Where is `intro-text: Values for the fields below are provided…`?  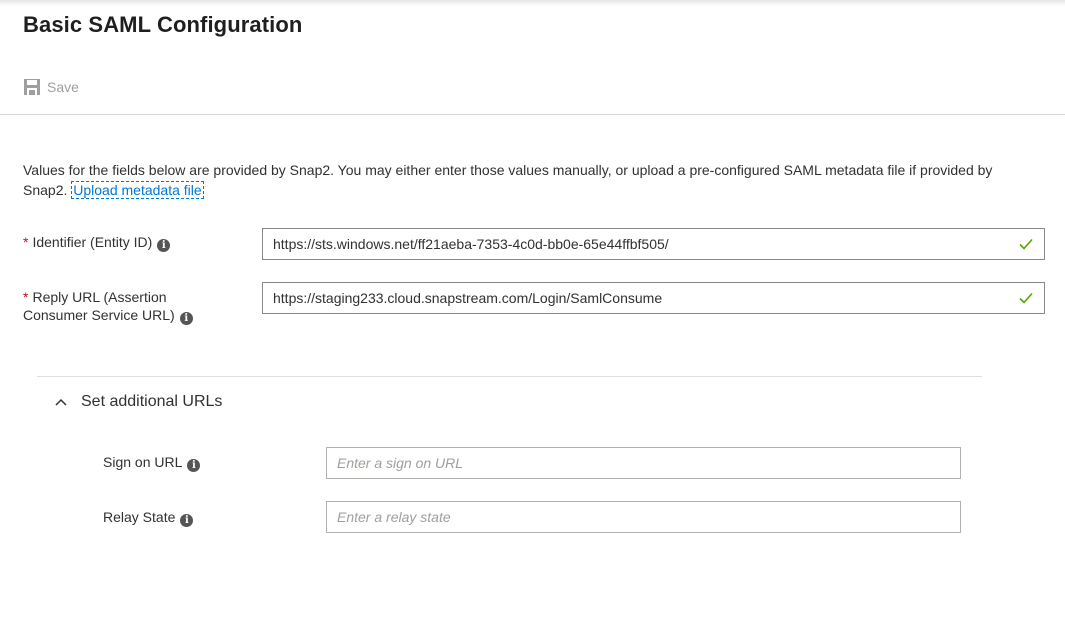 intro-text: Values for the fields below are provided… is located at coordinates (523, 180).